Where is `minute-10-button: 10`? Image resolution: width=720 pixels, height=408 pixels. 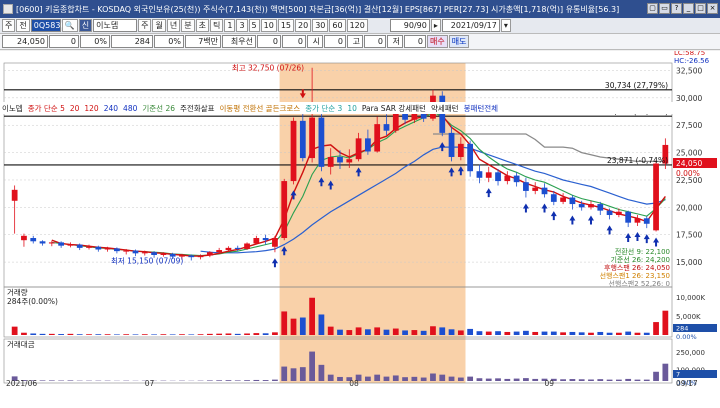
minute-10-button: 10 is located at coordinates (268, 25).